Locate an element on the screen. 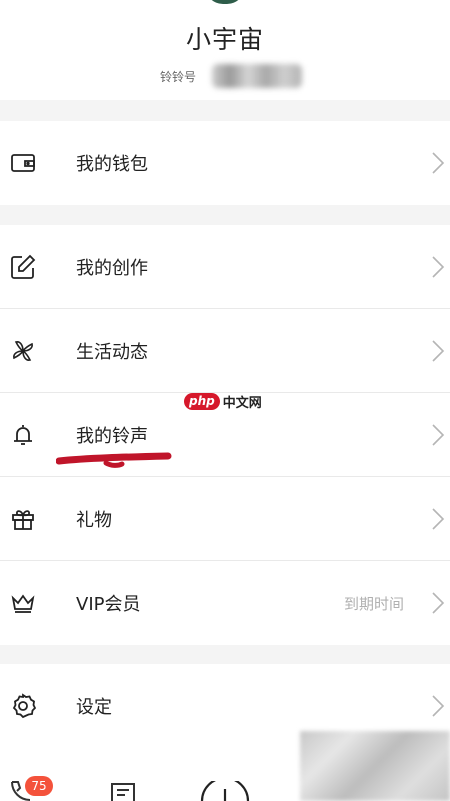 Image resolution: width=450 pixels, height=801 pixels. account-id-row: 铃铃号 is located at coordinates (231, 76).